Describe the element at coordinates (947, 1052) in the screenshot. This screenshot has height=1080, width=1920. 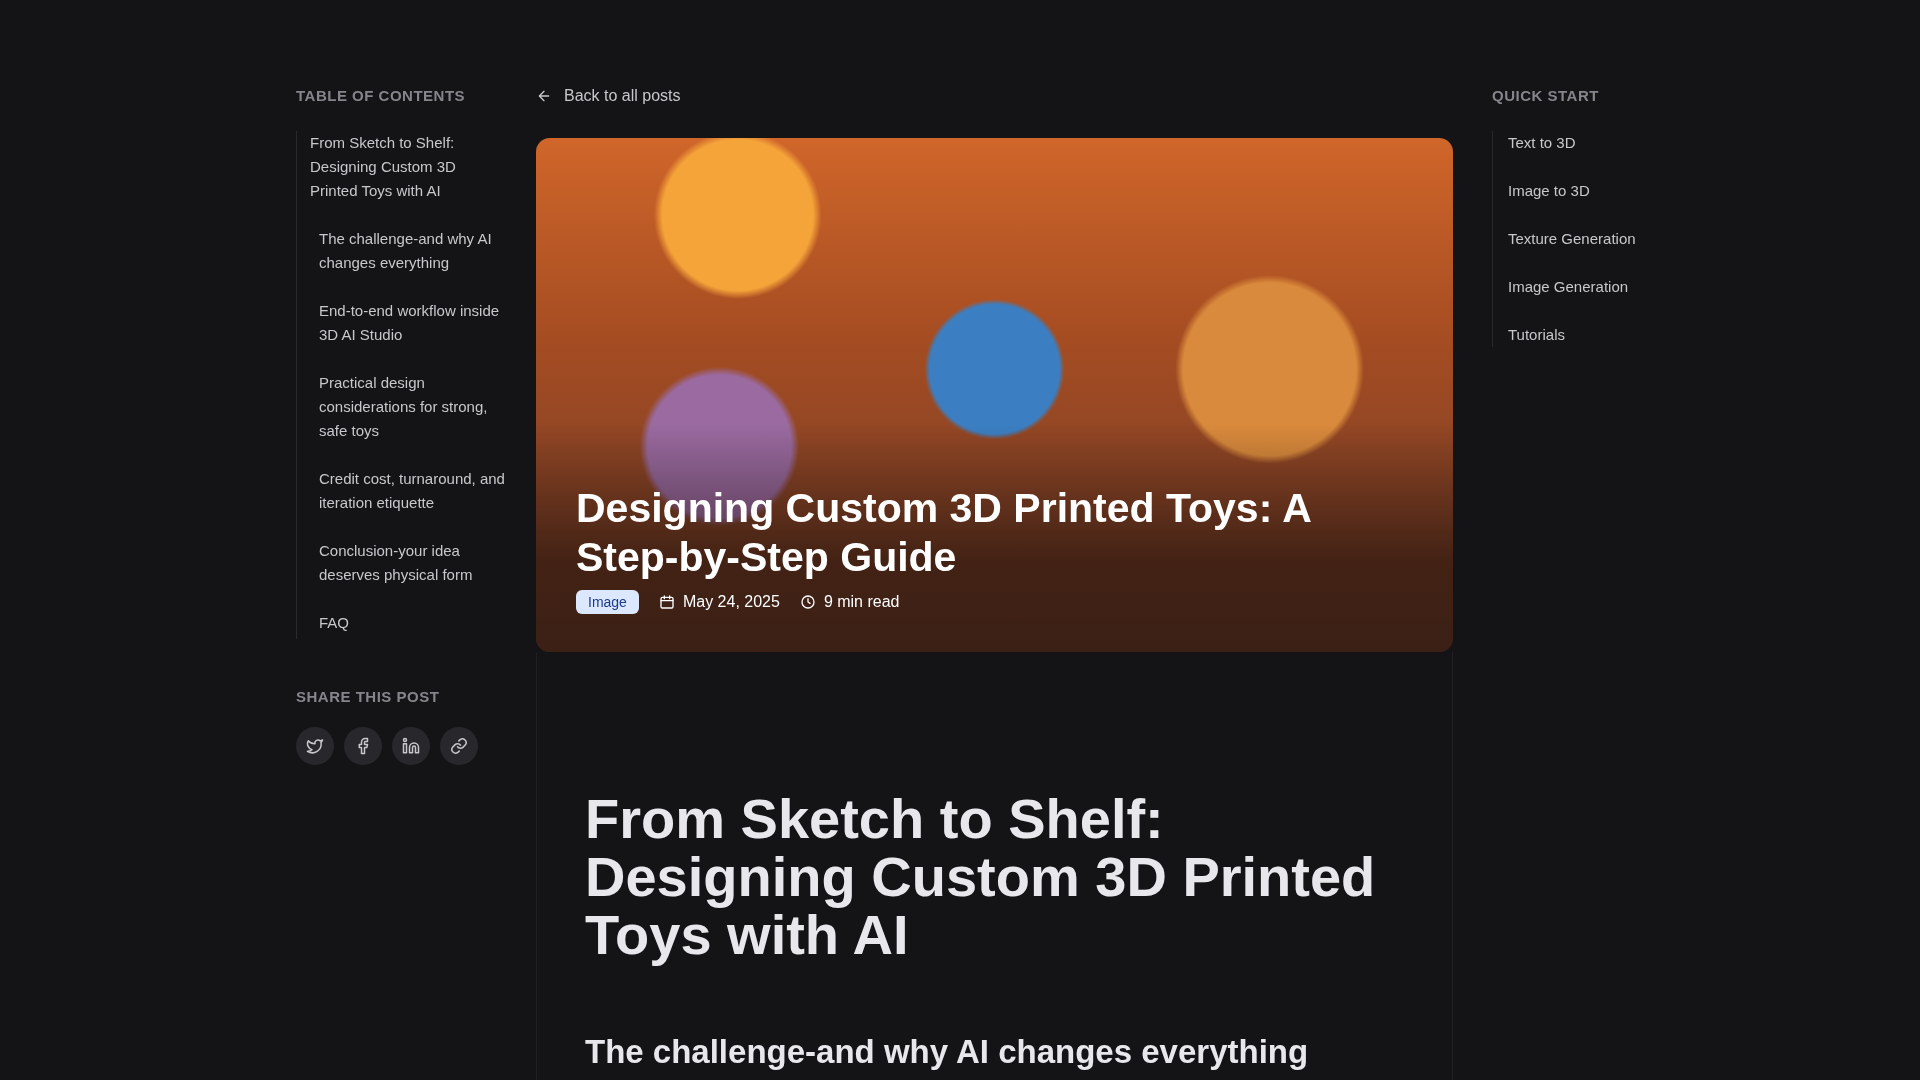
I see `section-heading: The challenge-and why AI changes everything` at that location.